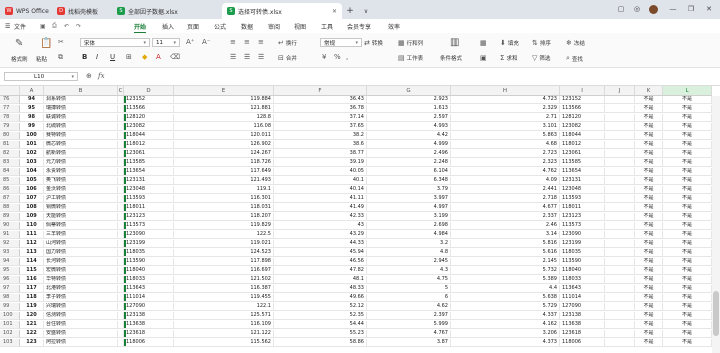 This screenshot has height=353, width=720. What do you see at coordinates (409, 217) in the screenshot?
I see `cell-value-f: 3.199` at bounding box center [409, 217].